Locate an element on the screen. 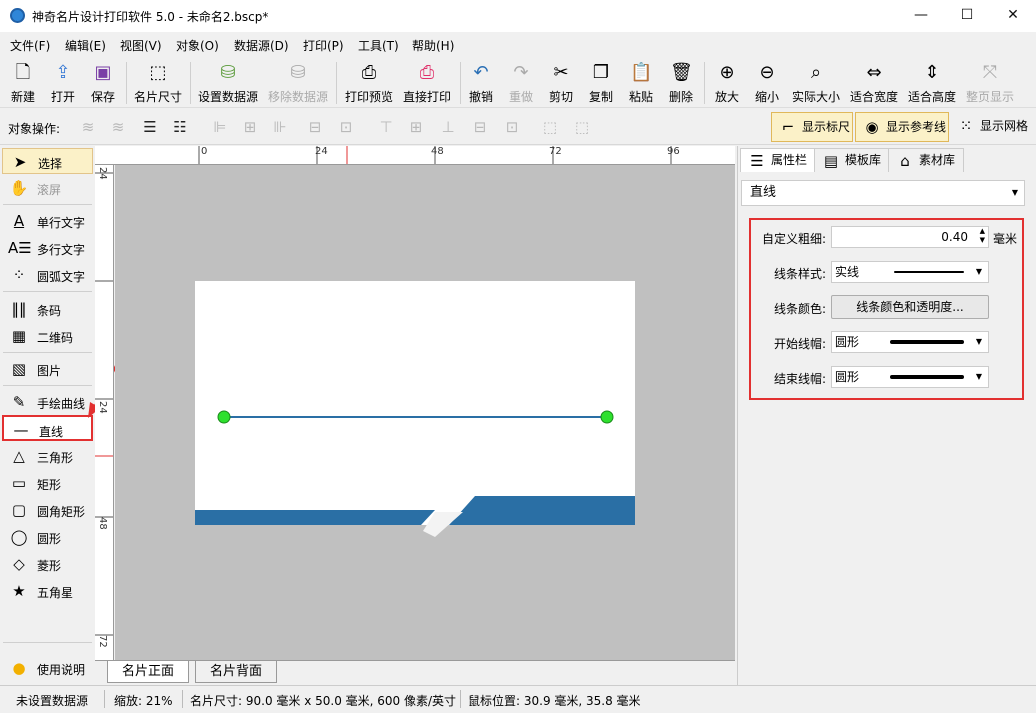 The image size is (1036, 713). start-cap-row: 开始线帽: 圆形 ▼ is located at coordinates (886, 342).